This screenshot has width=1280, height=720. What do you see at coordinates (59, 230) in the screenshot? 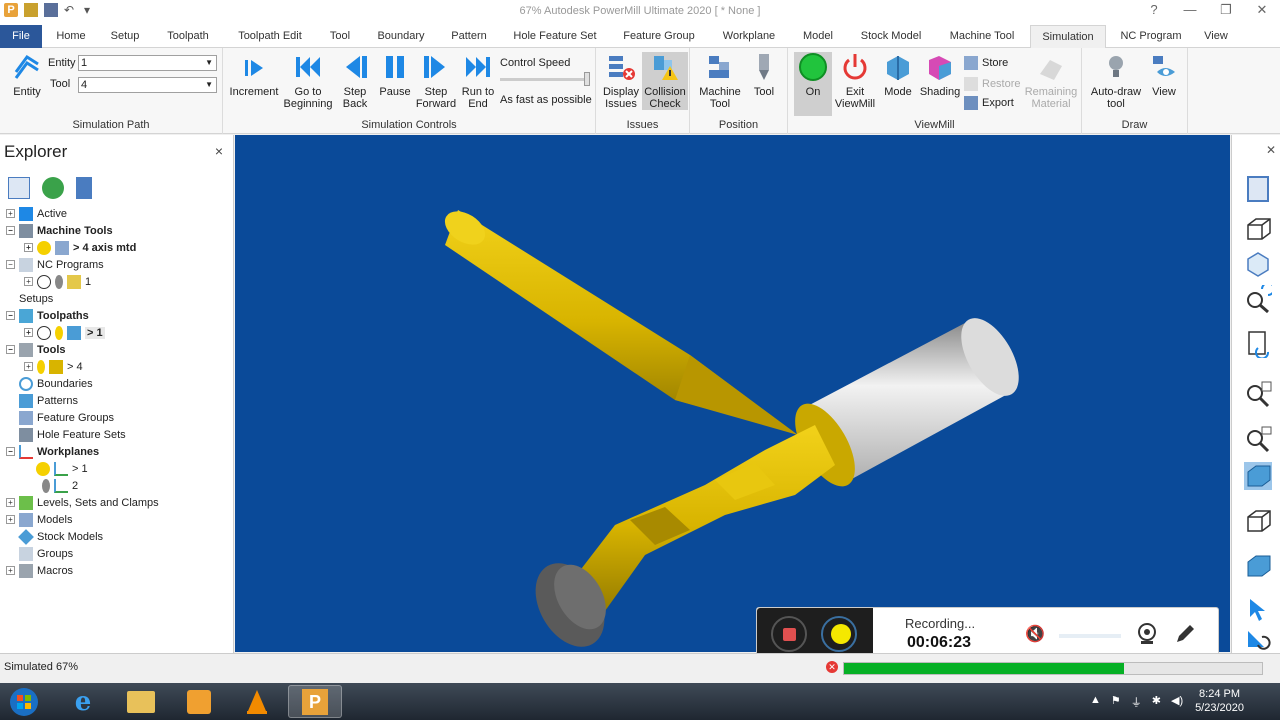
I see `tree-item-machine-tools: − Machine Tools` at bounding box center [59, 230].